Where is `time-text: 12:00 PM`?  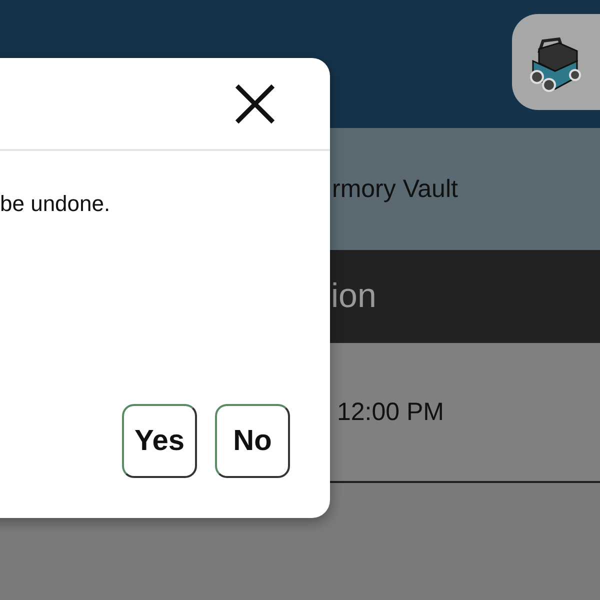
time-text: 12:00 PM is located at coordinates (390, 412).